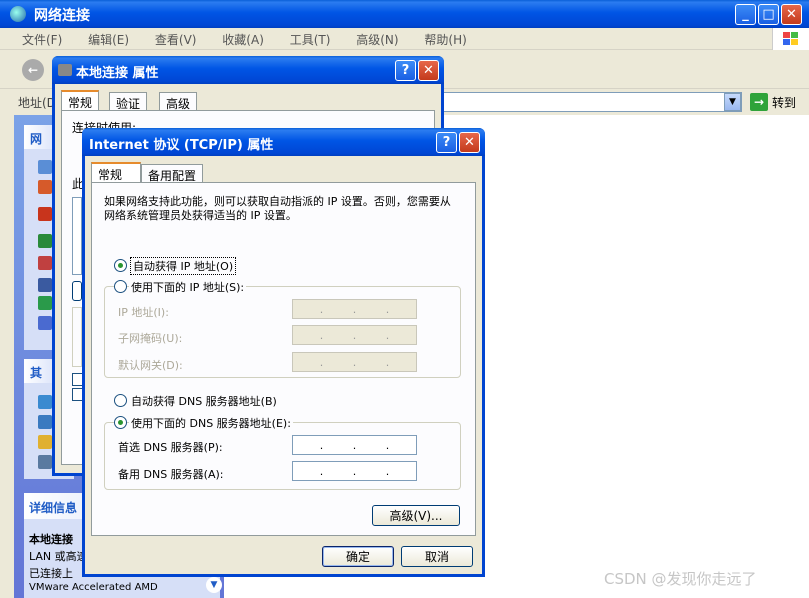 This screenshot has width=809, height=598. What do you see at coordinates (120, 400) in the screenshot?
I see `auto-dns-radio` at bounding box center [120, 400].